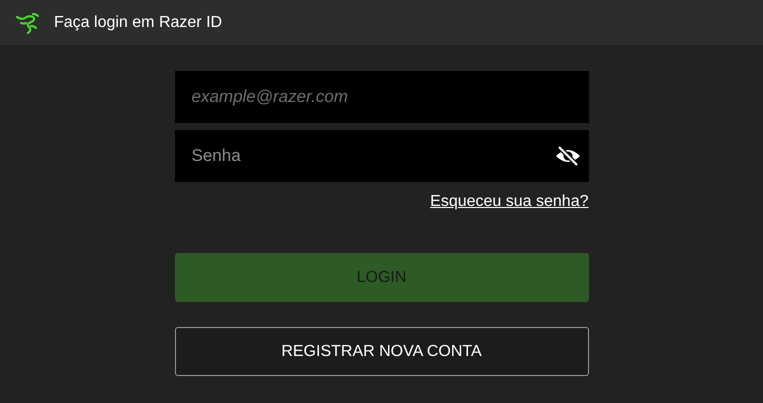  What do you see at coordinates (138, 23) in the screenshot?
I see `window-title: Faça login em Razer ID` at bounding box center [138, 23].